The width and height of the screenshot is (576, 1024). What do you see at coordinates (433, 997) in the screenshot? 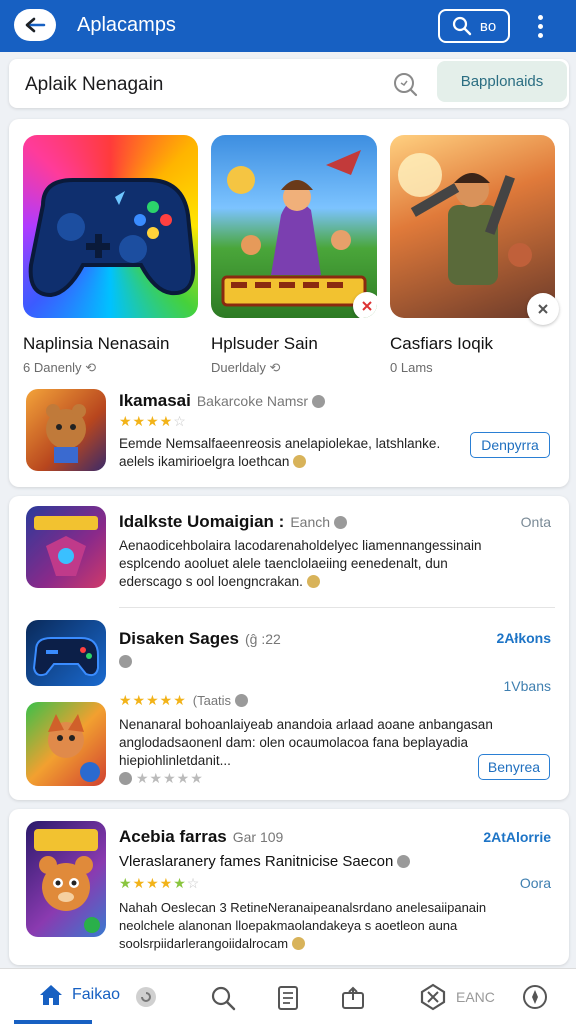
I see `game-icon` at bounding box center [433, 997].